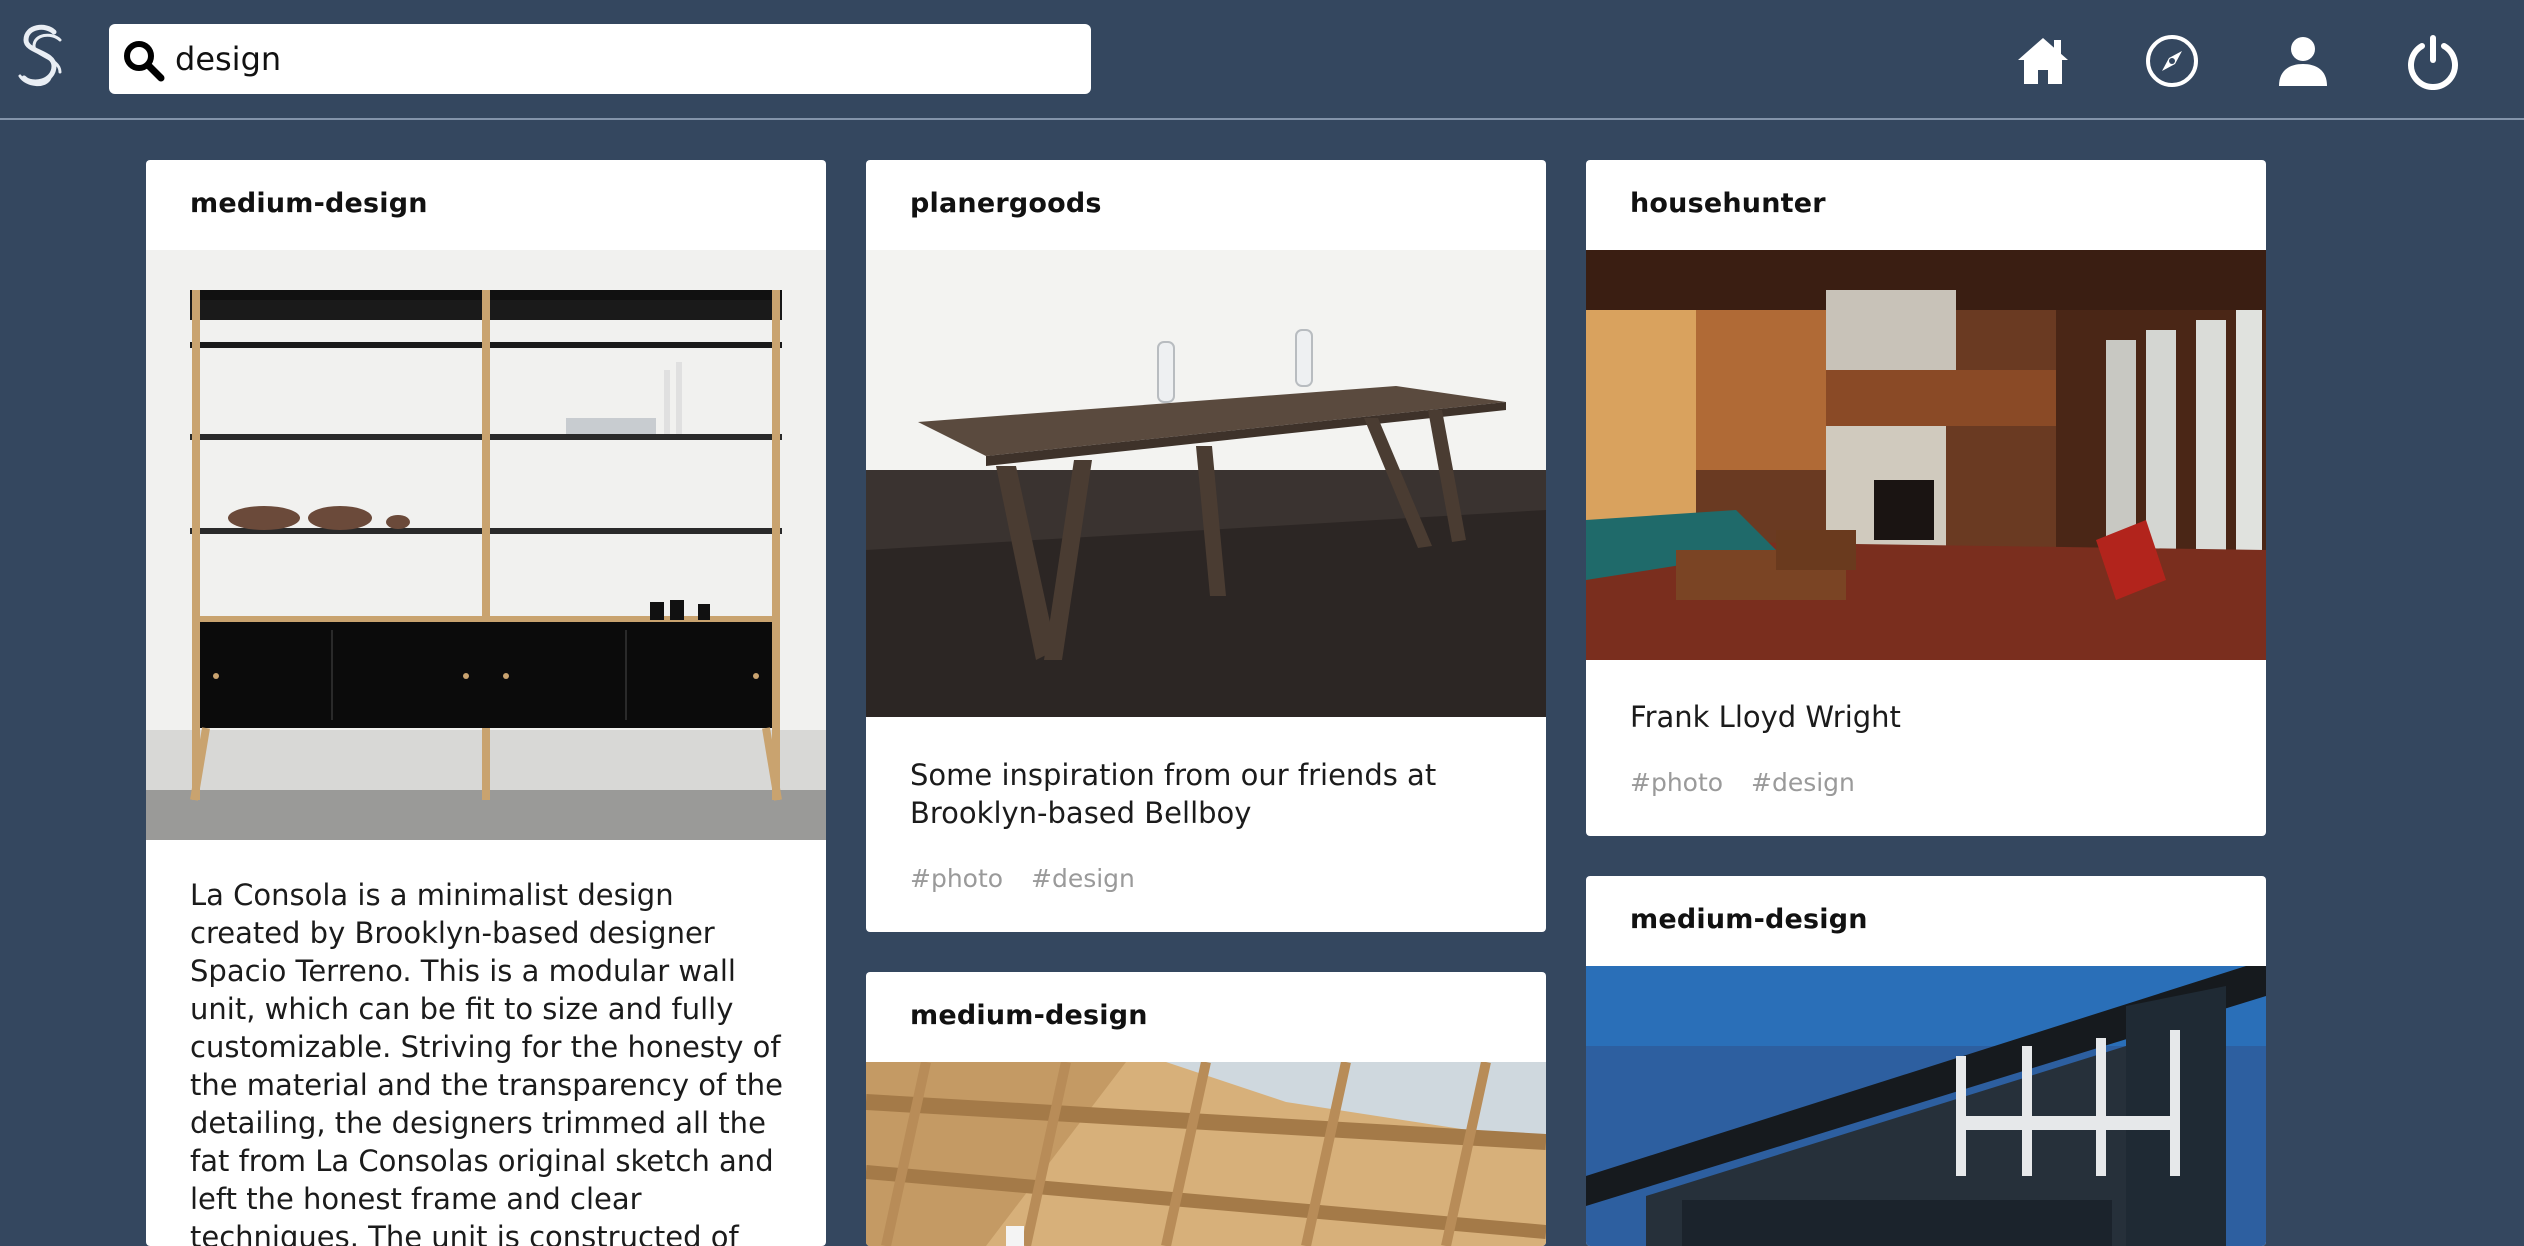  Describe the element at coordinates (625, 59) in the screenshot. I see `search-input` at that location.